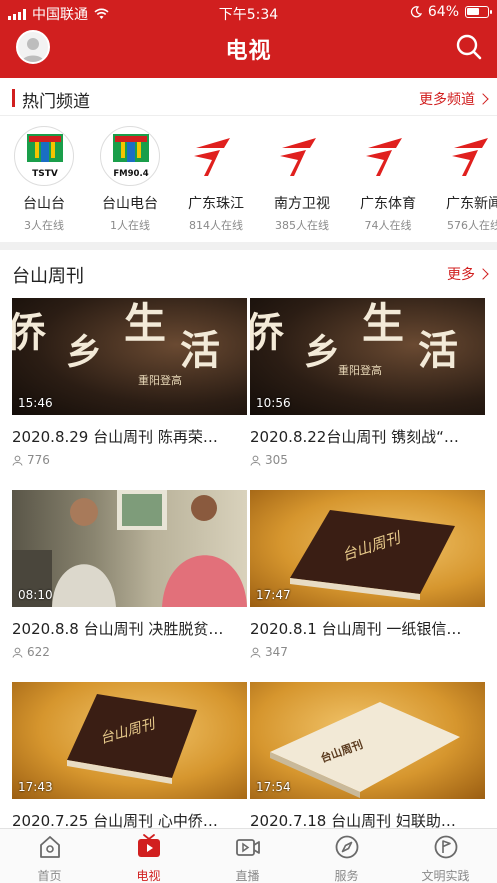 The image size is (497, 883). Describe the element at coordinates (248, 12) in the screenshot. I see `status-bar: 中国联通 下午5:34 64%` at that location.